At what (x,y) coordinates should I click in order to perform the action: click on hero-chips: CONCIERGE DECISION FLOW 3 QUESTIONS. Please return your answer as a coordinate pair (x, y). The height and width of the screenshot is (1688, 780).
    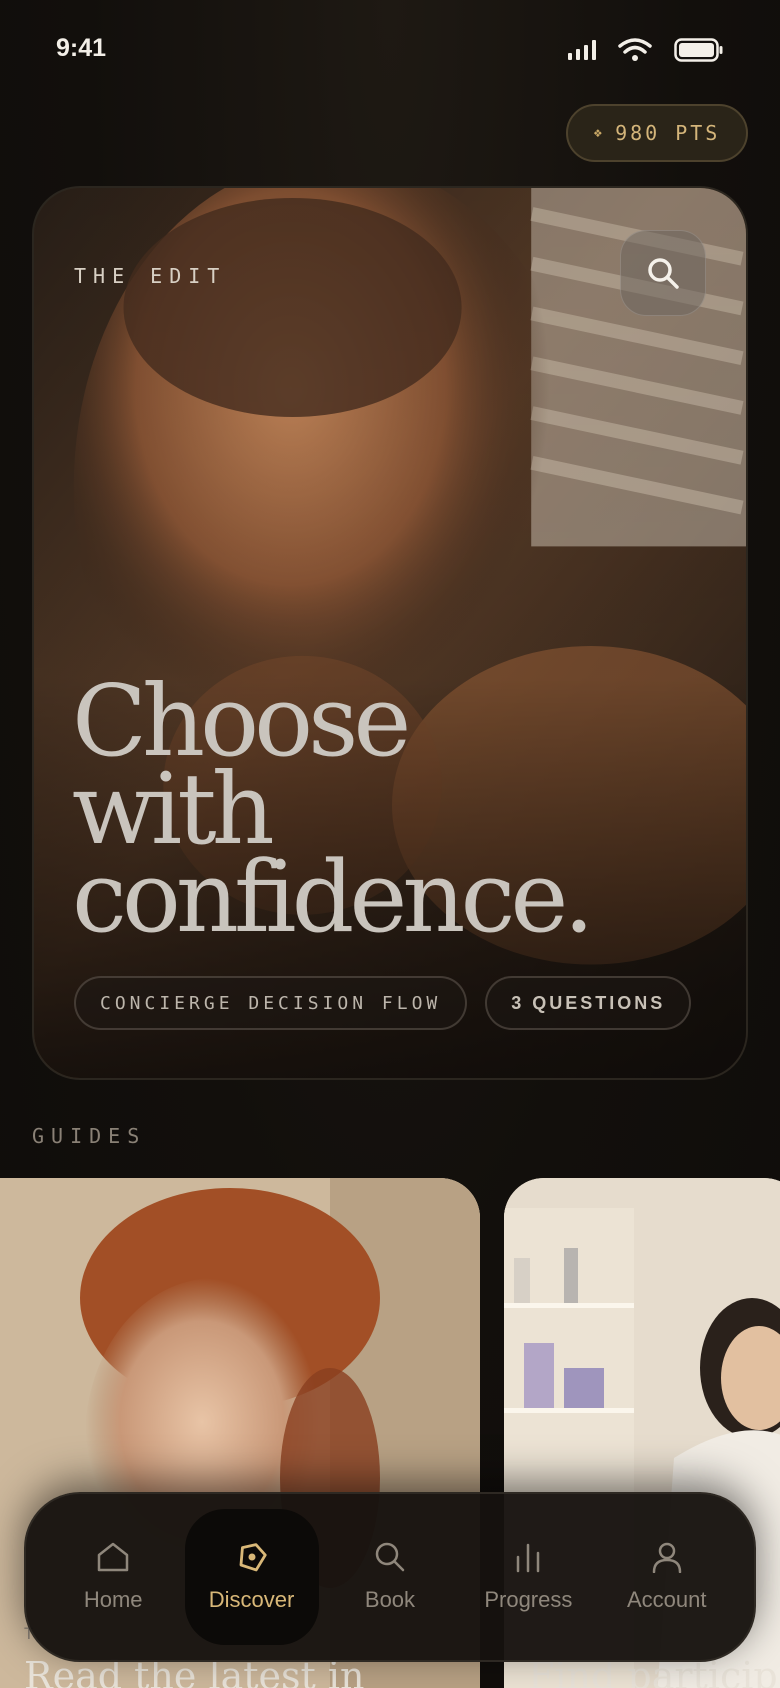
    Looking at the image, I should click on (383, 1003).